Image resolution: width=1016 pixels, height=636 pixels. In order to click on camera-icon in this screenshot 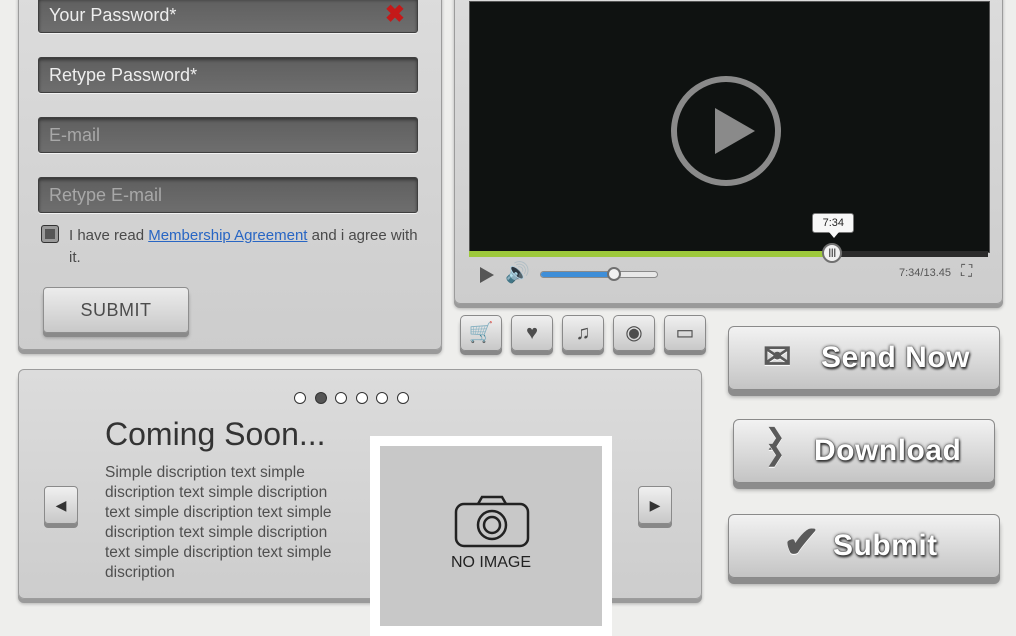, I will do `click(492, 521)`.